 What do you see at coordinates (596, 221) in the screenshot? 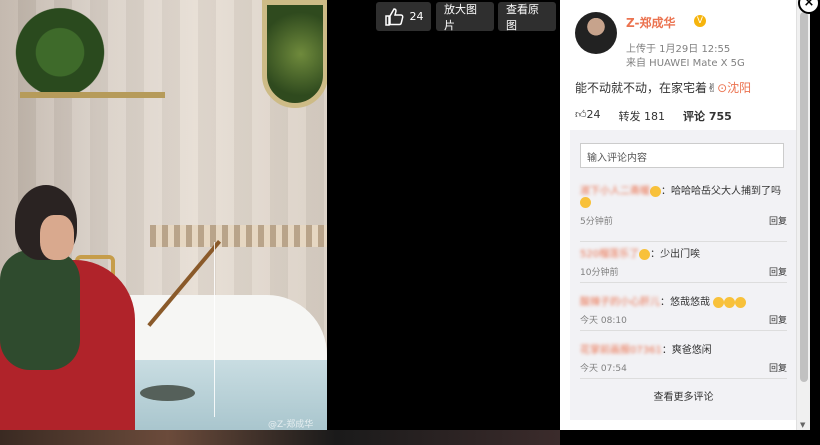
I see `comment-time: 5分钟前` at bounding box center [596, 221].